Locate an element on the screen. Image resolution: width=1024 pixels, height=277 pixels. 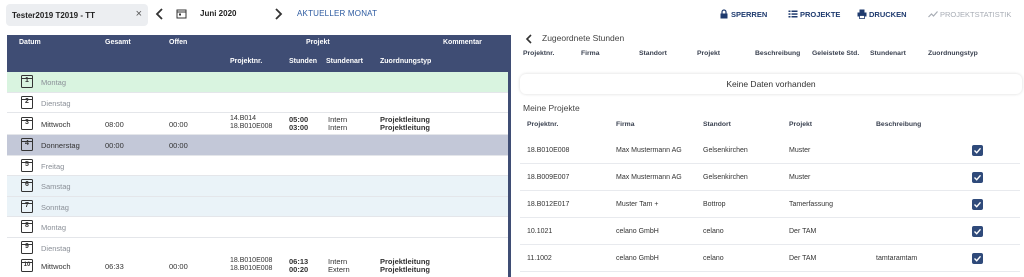
col-zuordnungstyp: Zuordnungstyp is located at coordinates (953, 53).